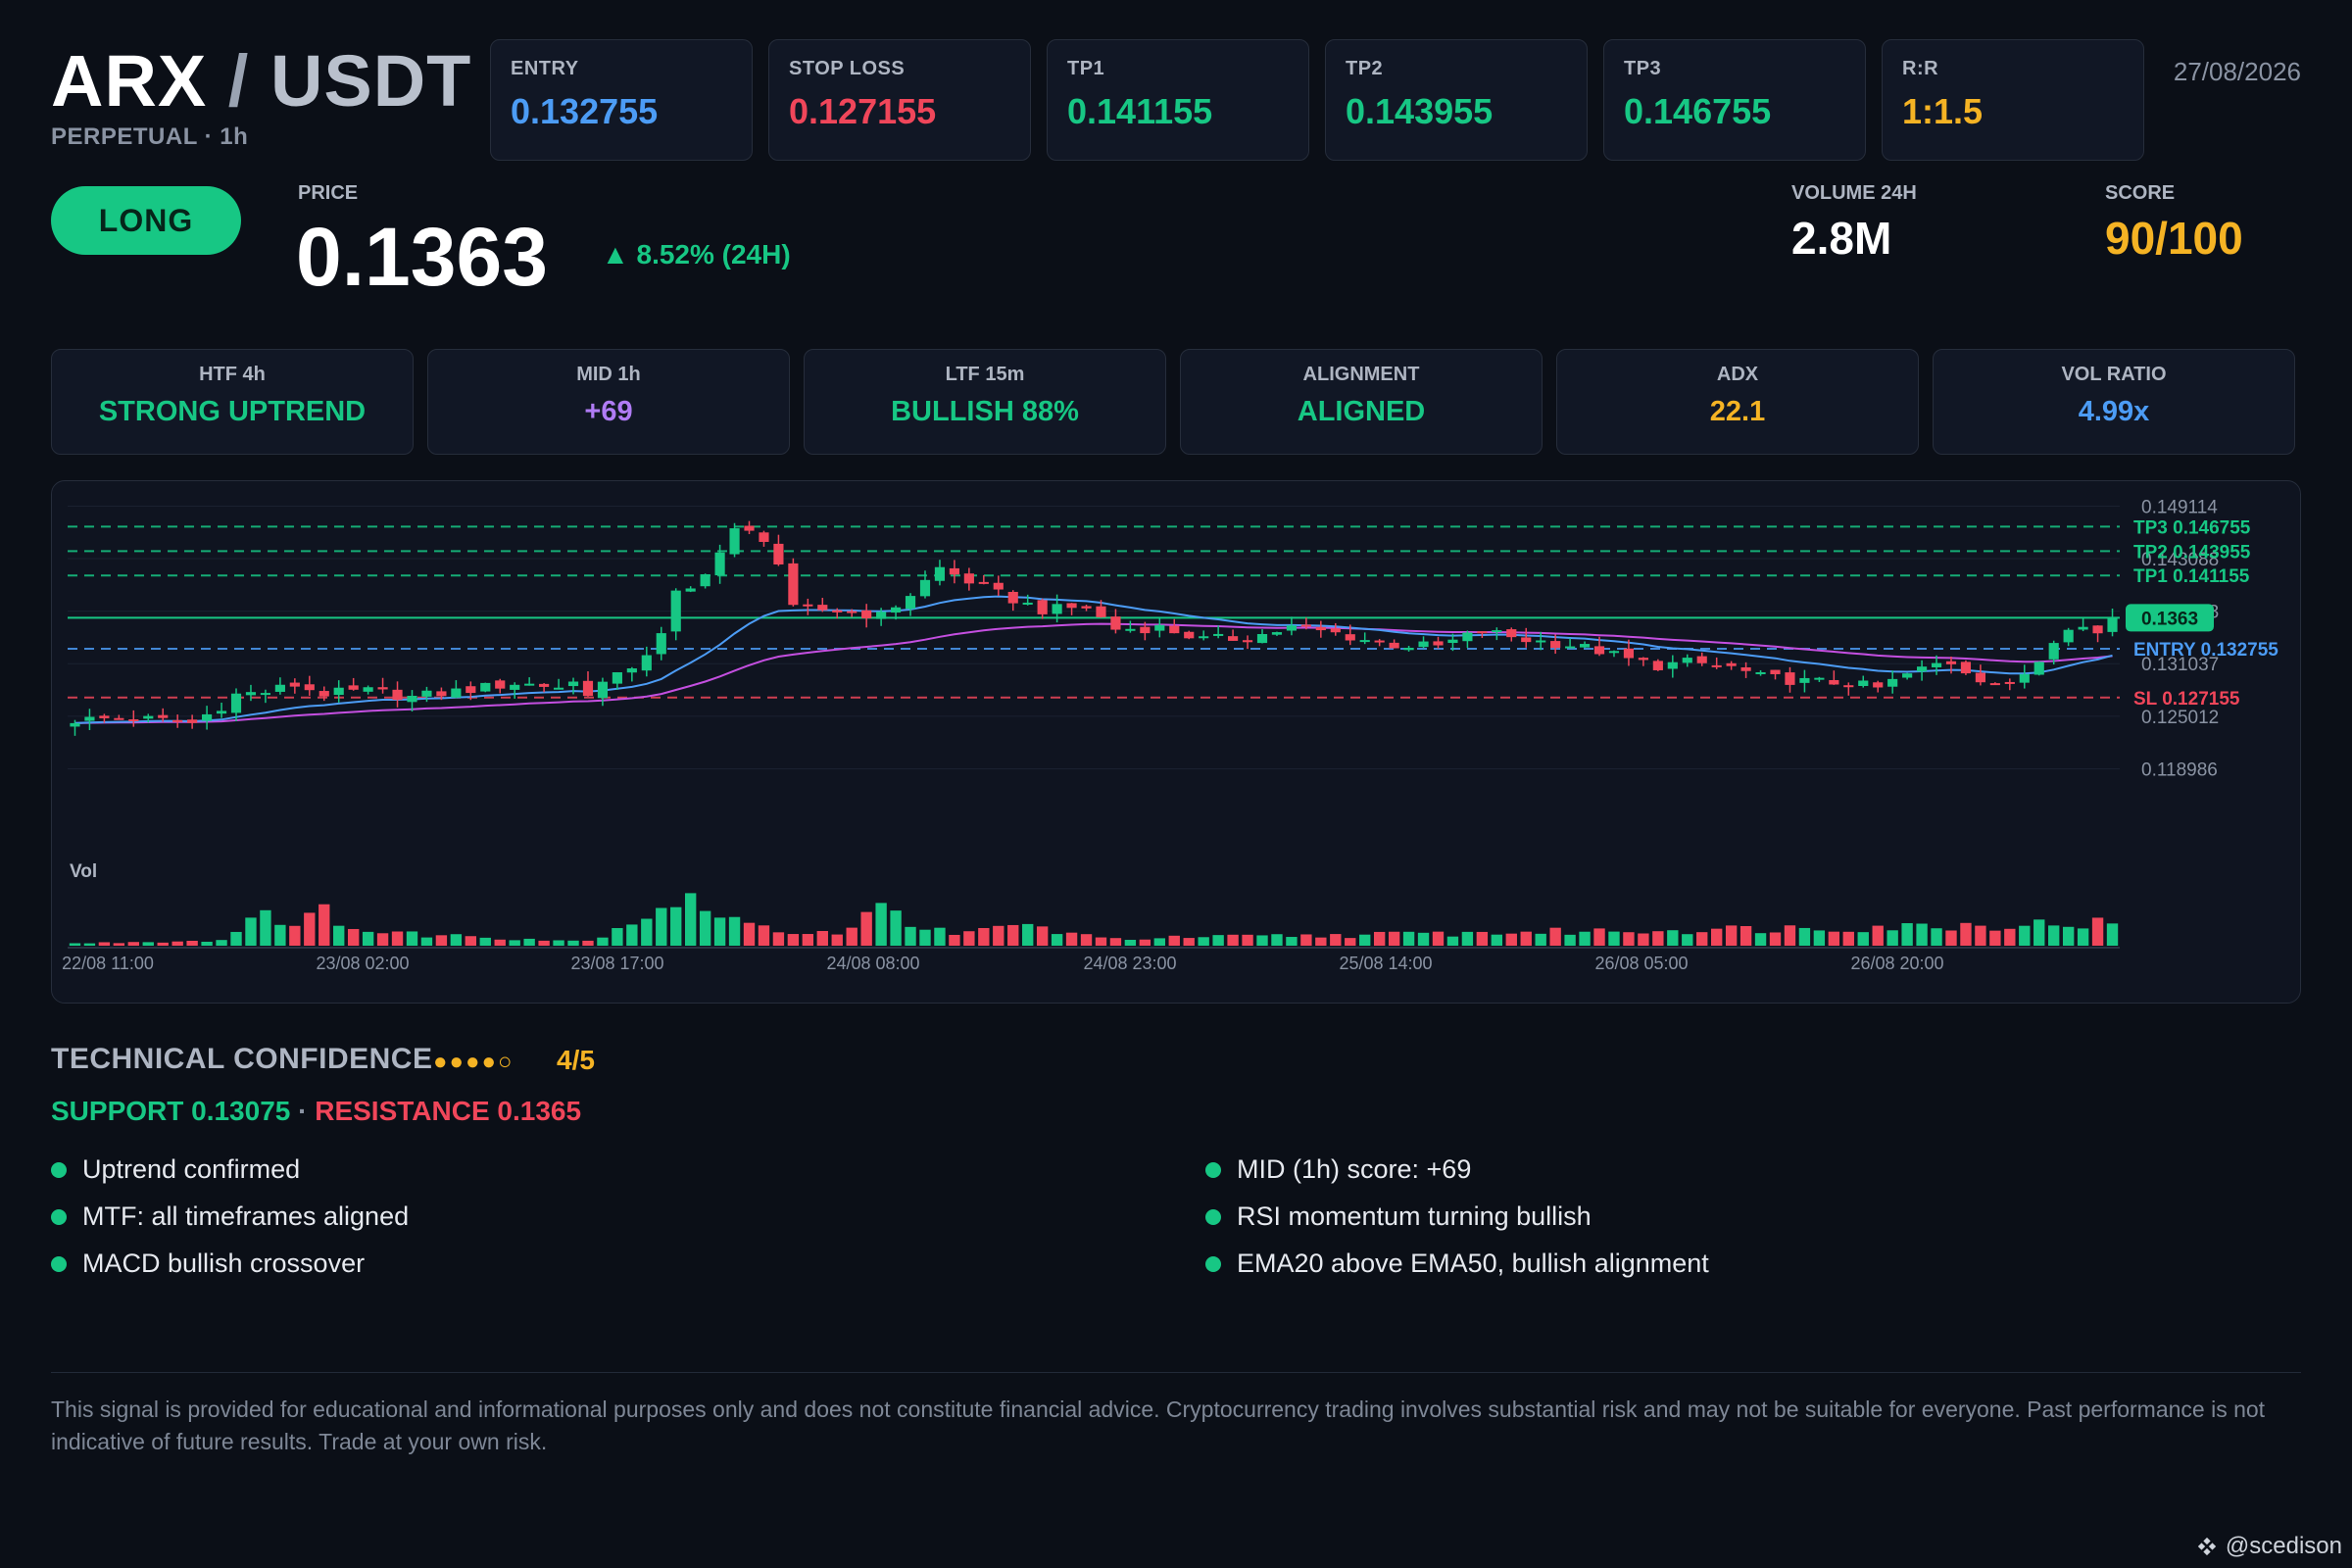  What do you see at coordinates (2174, 238) in the screenshot?
I see `score-value: 90/100` at bounding box center [2174, 238].